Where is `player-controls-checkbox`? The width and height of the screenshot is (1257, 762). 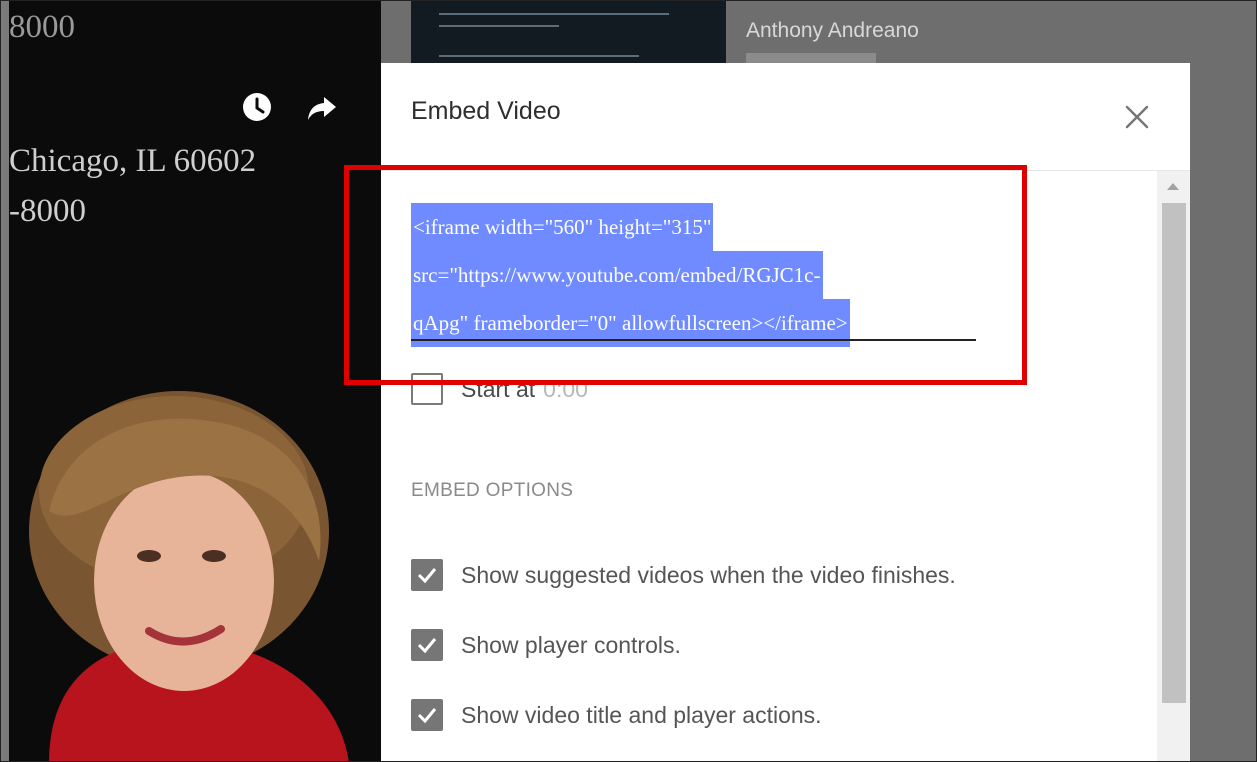
player-controls-checkbox is located at coordinates (427, 645).